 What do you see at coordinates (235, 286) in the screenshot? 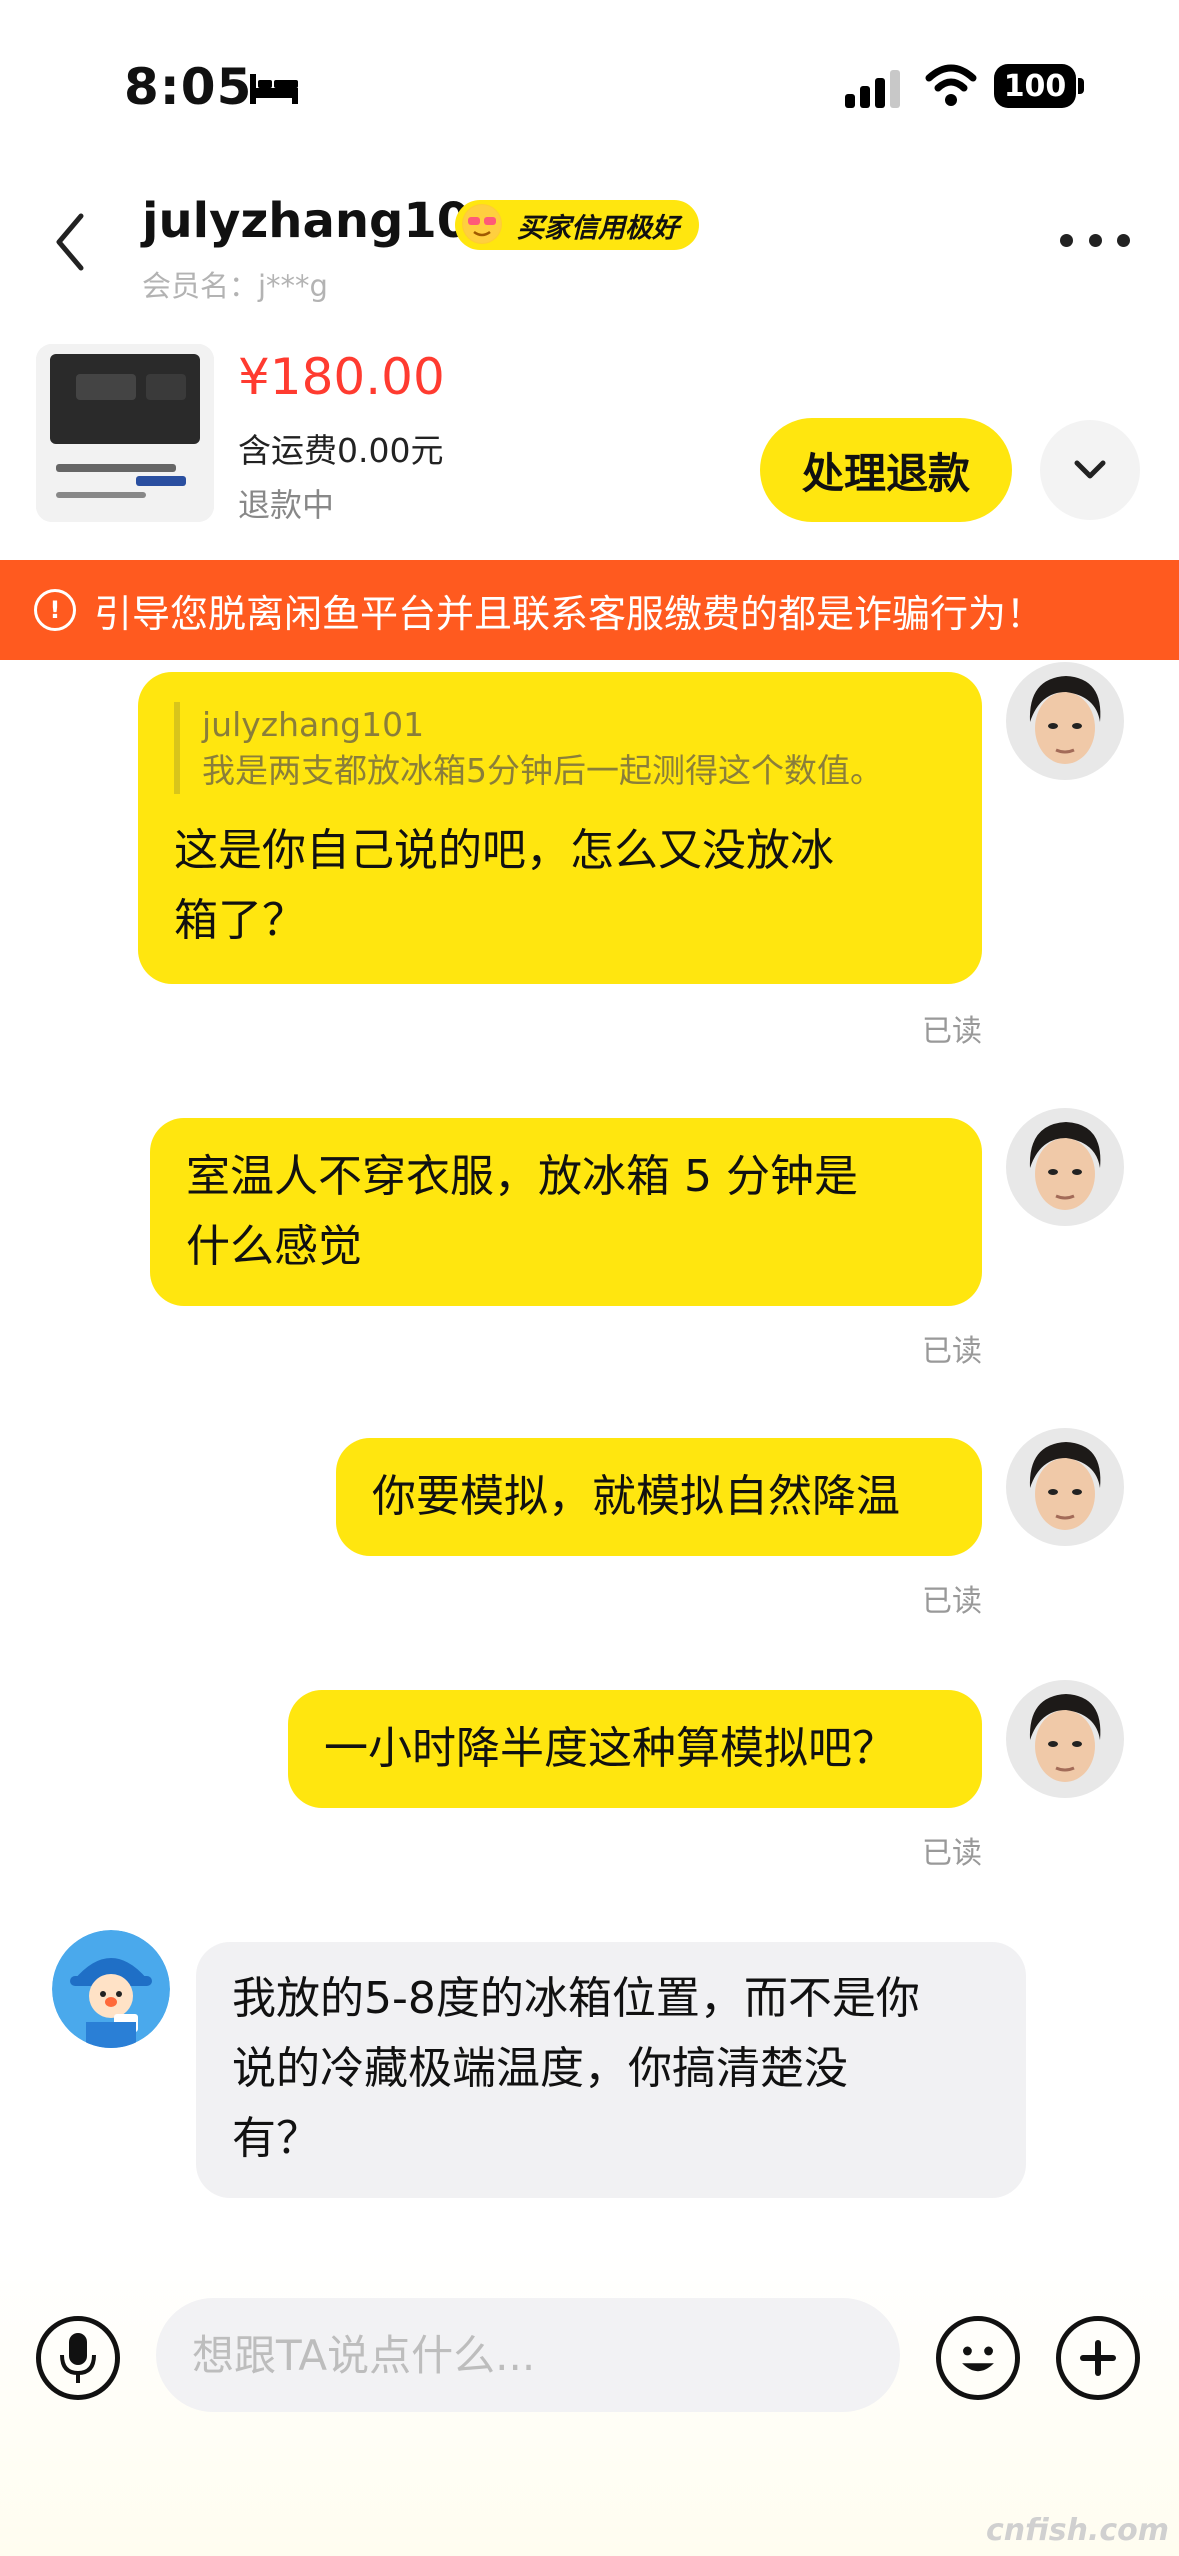
I see `member-name: 会员名：j***g` at bounding box center [235, 286].